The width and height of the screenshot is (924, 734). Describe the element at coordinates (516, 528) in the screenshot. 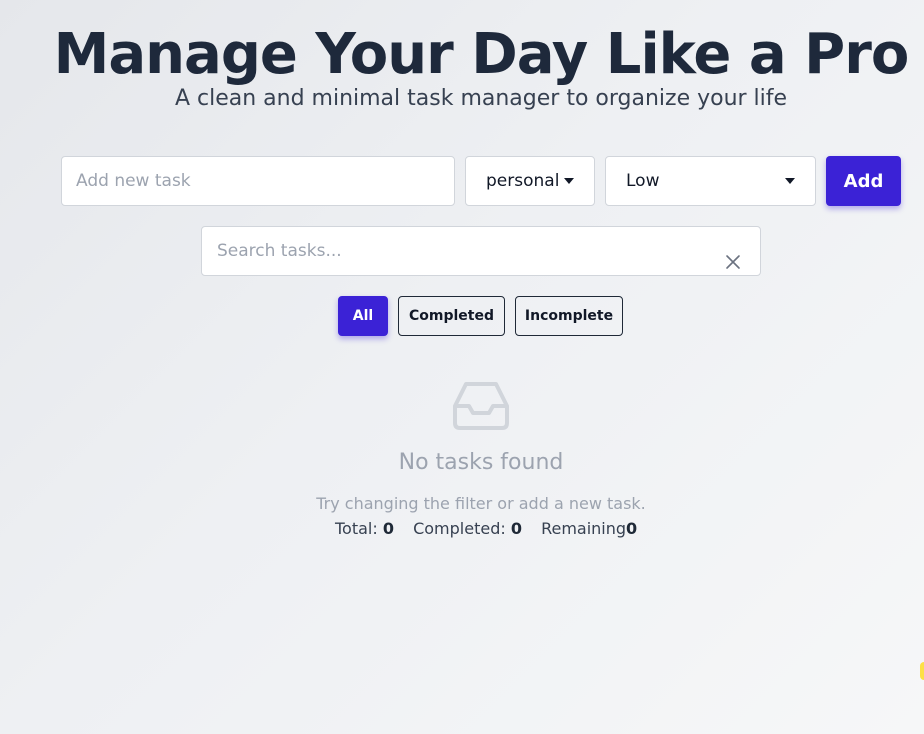

I see `stat-completed-value: 0` at that location.